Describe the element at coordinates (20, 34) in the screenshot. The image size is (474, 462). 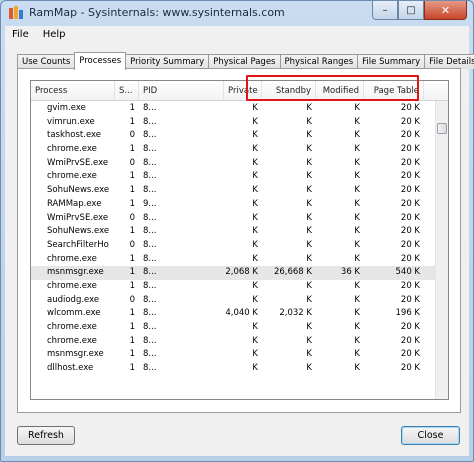
I see `menu-file: File` at that location.